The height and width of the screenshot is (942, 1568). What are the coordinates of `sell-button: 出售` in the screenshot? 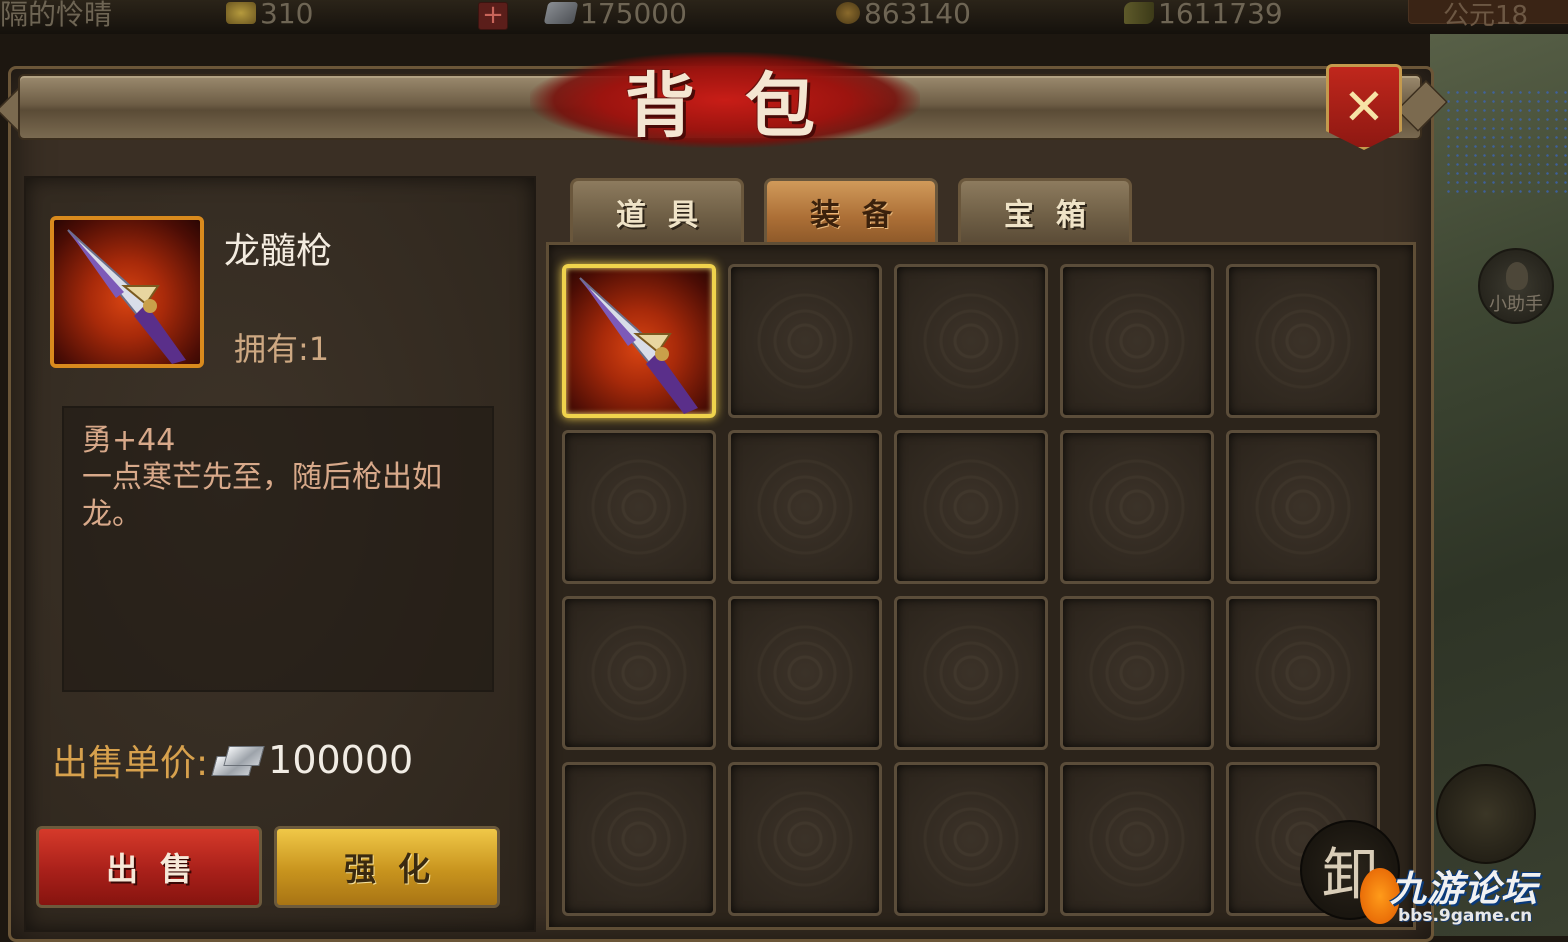 It's located at (149, 867).